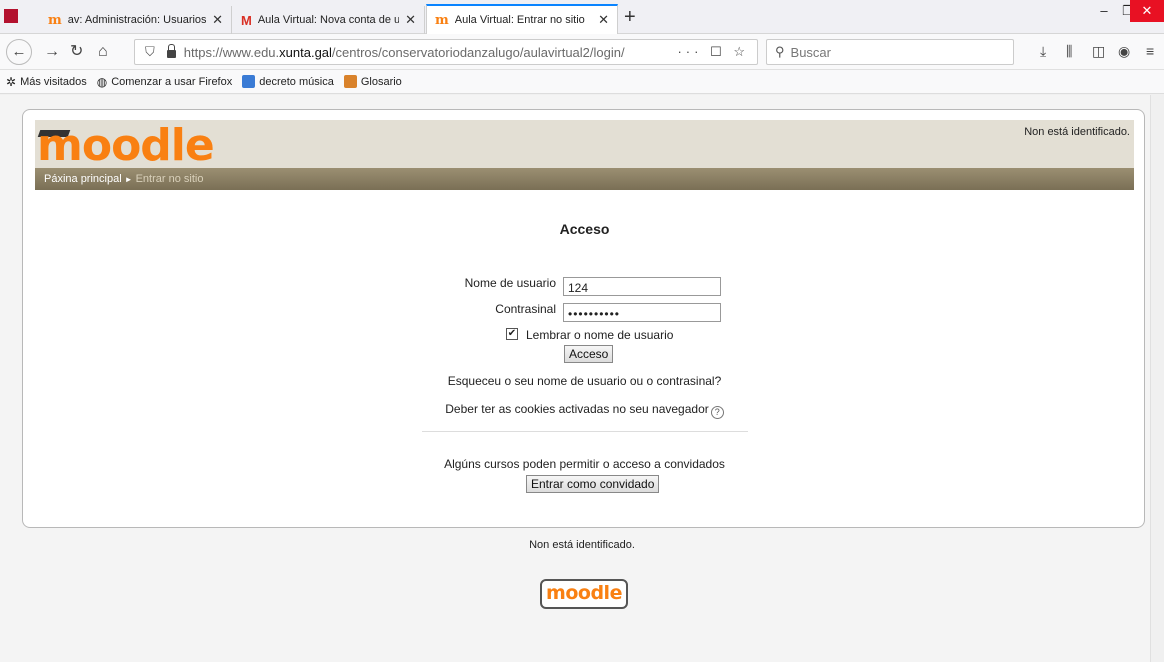  What do you see at coordinates (630, 17) in the screenshot?
I see `new-tab-button: +` at bounding box center [630, 17].